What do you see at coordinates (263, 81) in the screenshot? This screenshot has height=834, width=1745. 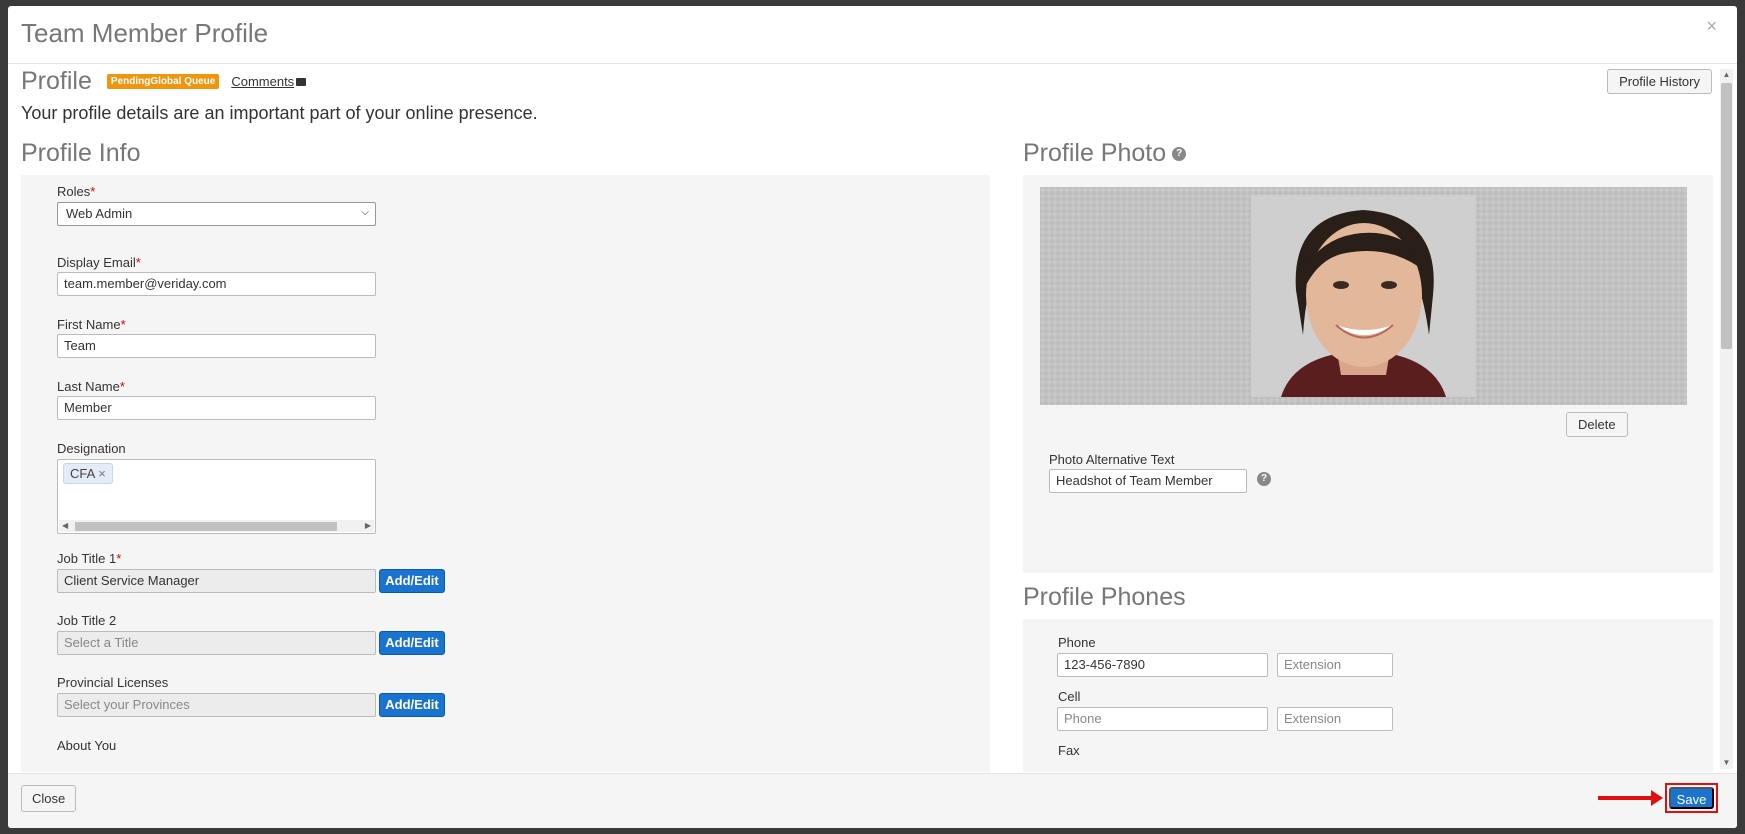 I see `comments-label: Comments` at bounding box center [263, 81].